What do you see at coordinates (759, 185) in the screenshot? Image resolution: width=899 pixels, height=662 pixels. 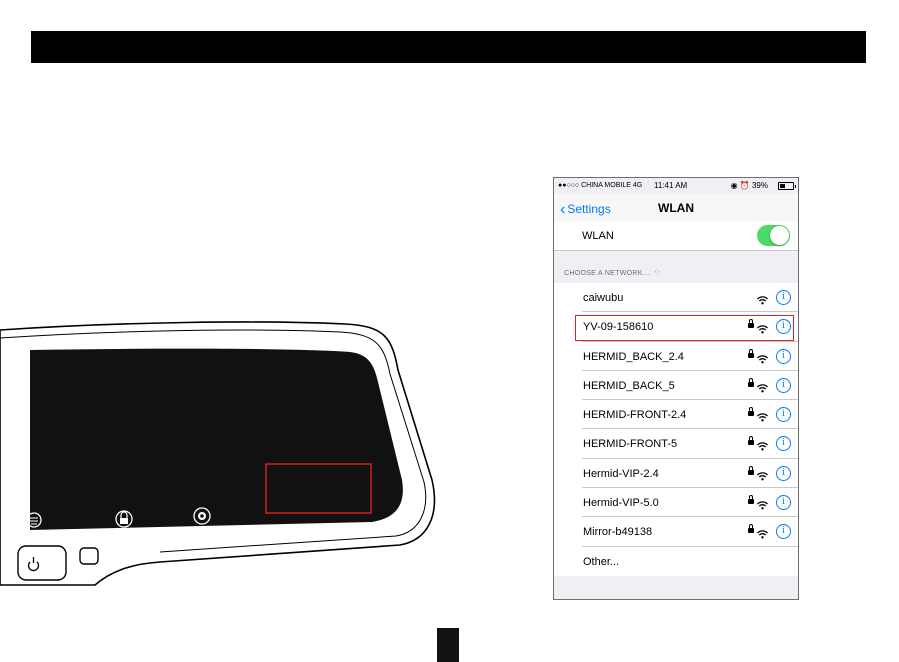 I see `battery-percent: 39%` at bounding box center [759, 185].